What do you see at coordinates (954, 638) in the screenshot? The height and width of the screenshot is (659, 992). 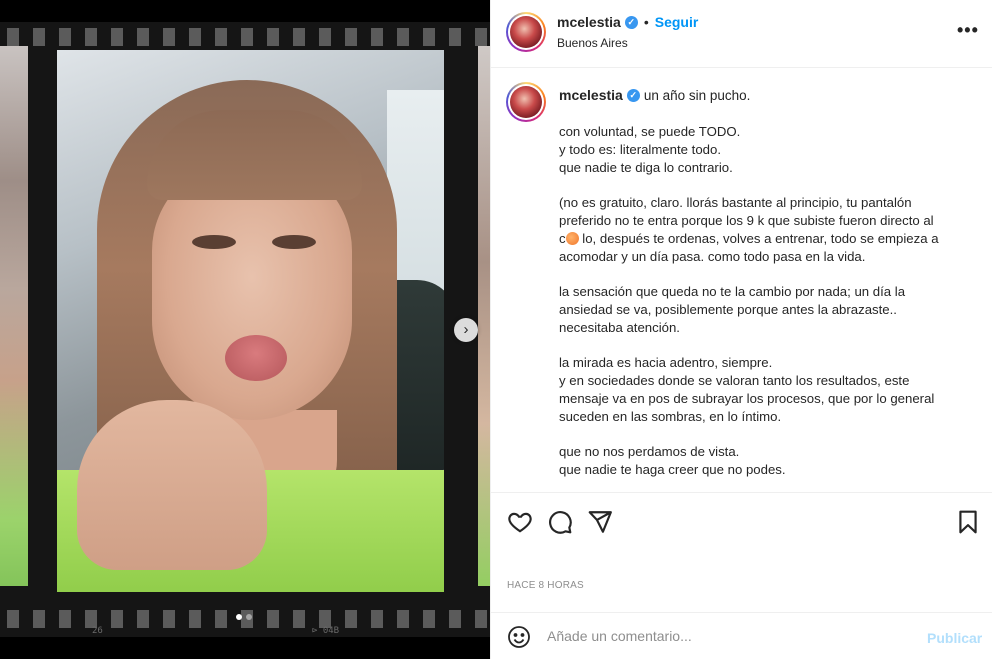 I see `publish-button: Publicar` at bounding box center [954, 638].